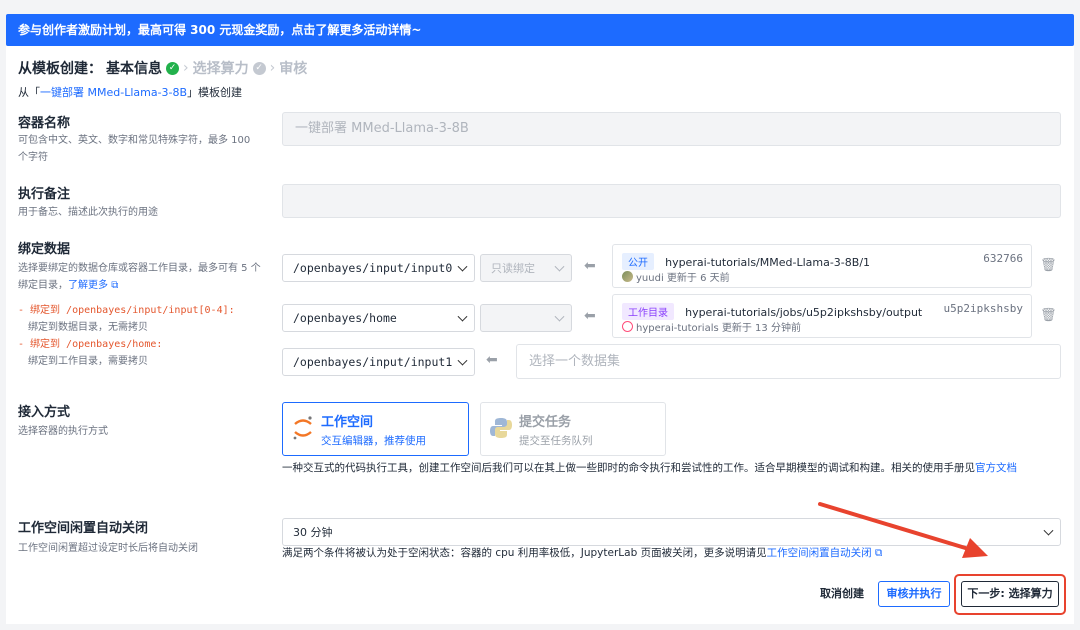 The height and width of the screenshot is (630, 1080). Describe the element at coordinates (788, 361) in the screenshot. I see `dataset-picker: 选择一个数据集` at that location.